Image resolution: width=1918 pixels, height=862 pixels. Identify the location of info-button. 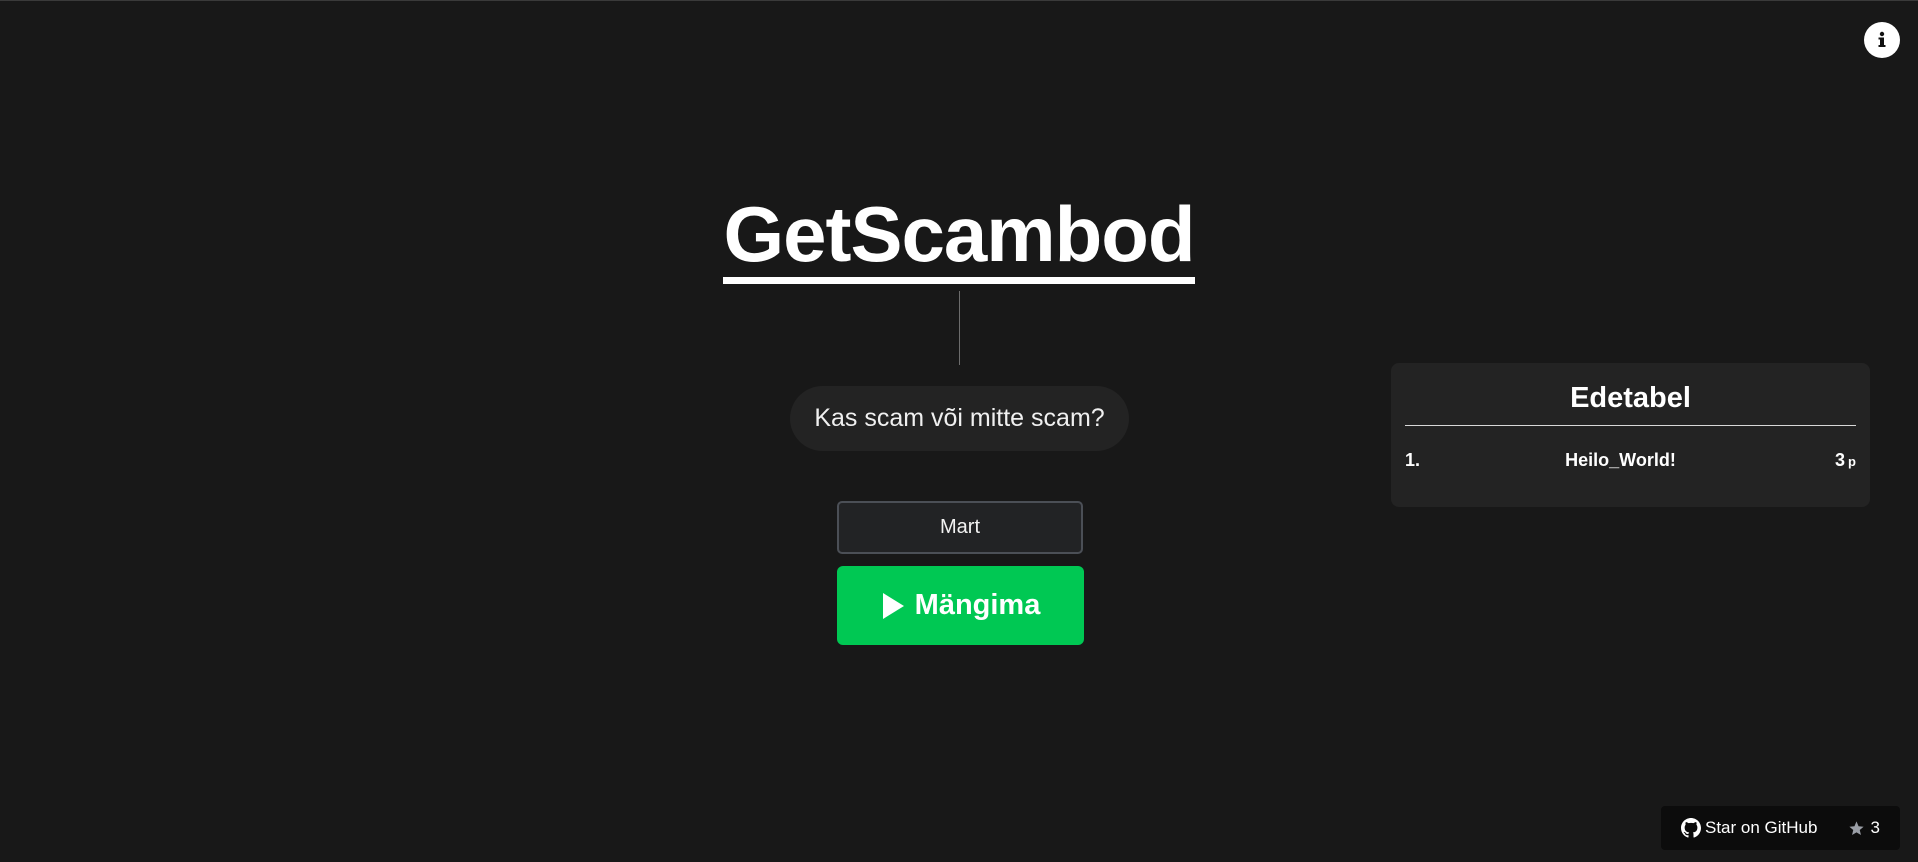
(1882, 40).